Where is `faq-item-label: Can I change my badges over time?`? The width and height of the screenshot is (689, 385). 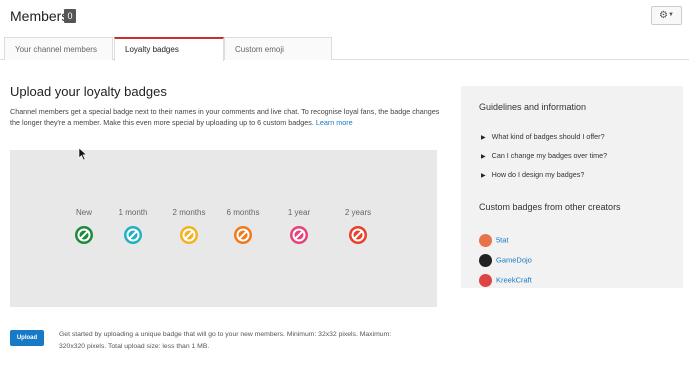 faq-item-label: Can I change my badges over time? is located at coordinates (549, 155).